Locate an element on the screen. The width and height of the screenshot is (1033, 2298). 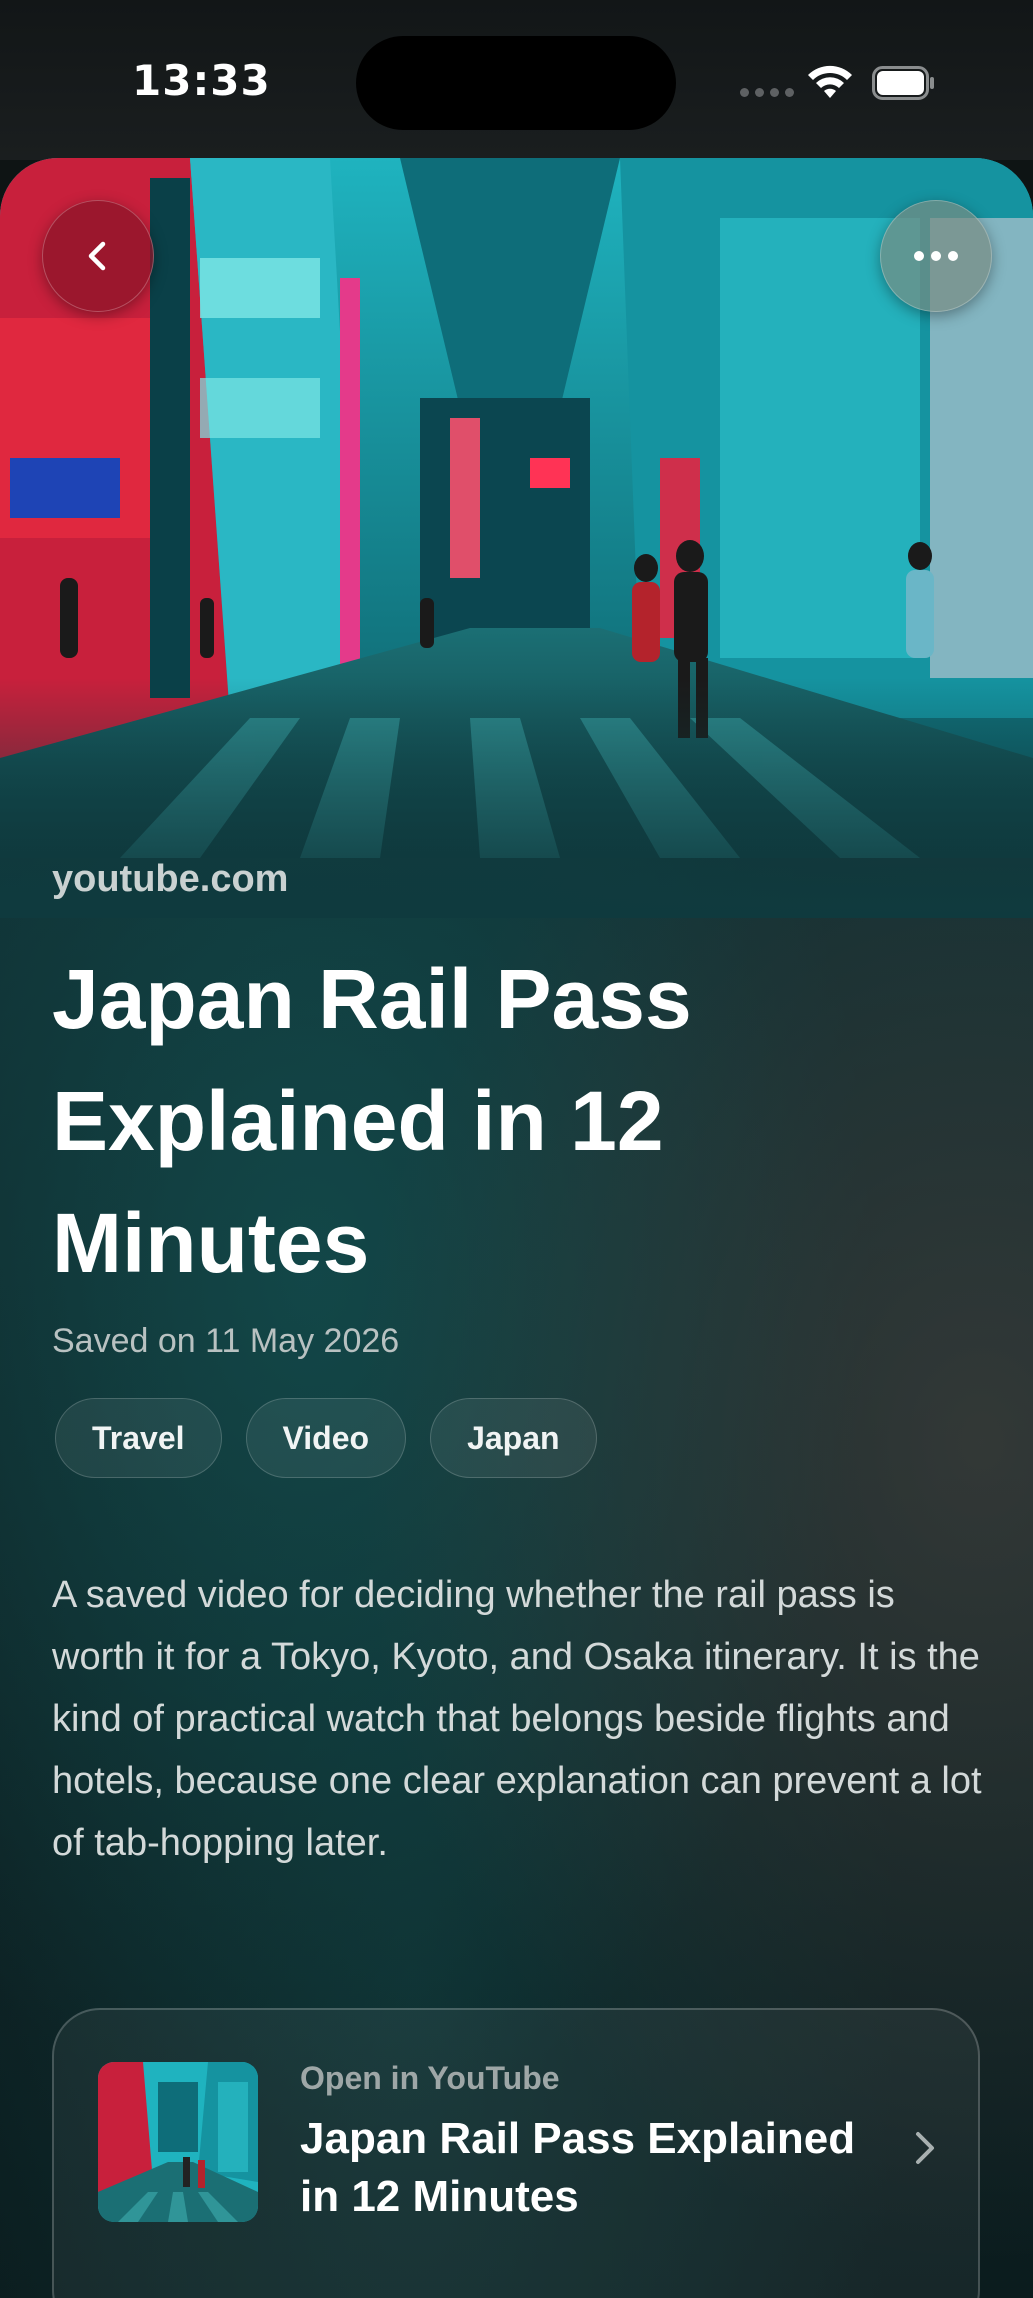
wifi-icon is located at coordinates (830, 81).